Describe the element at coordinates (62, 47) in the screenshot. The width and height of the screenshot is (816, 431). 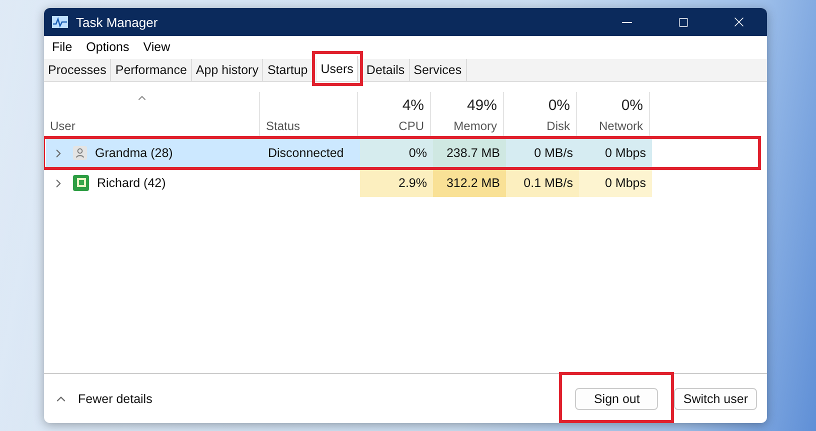
I see `menu-item: File` at that location.